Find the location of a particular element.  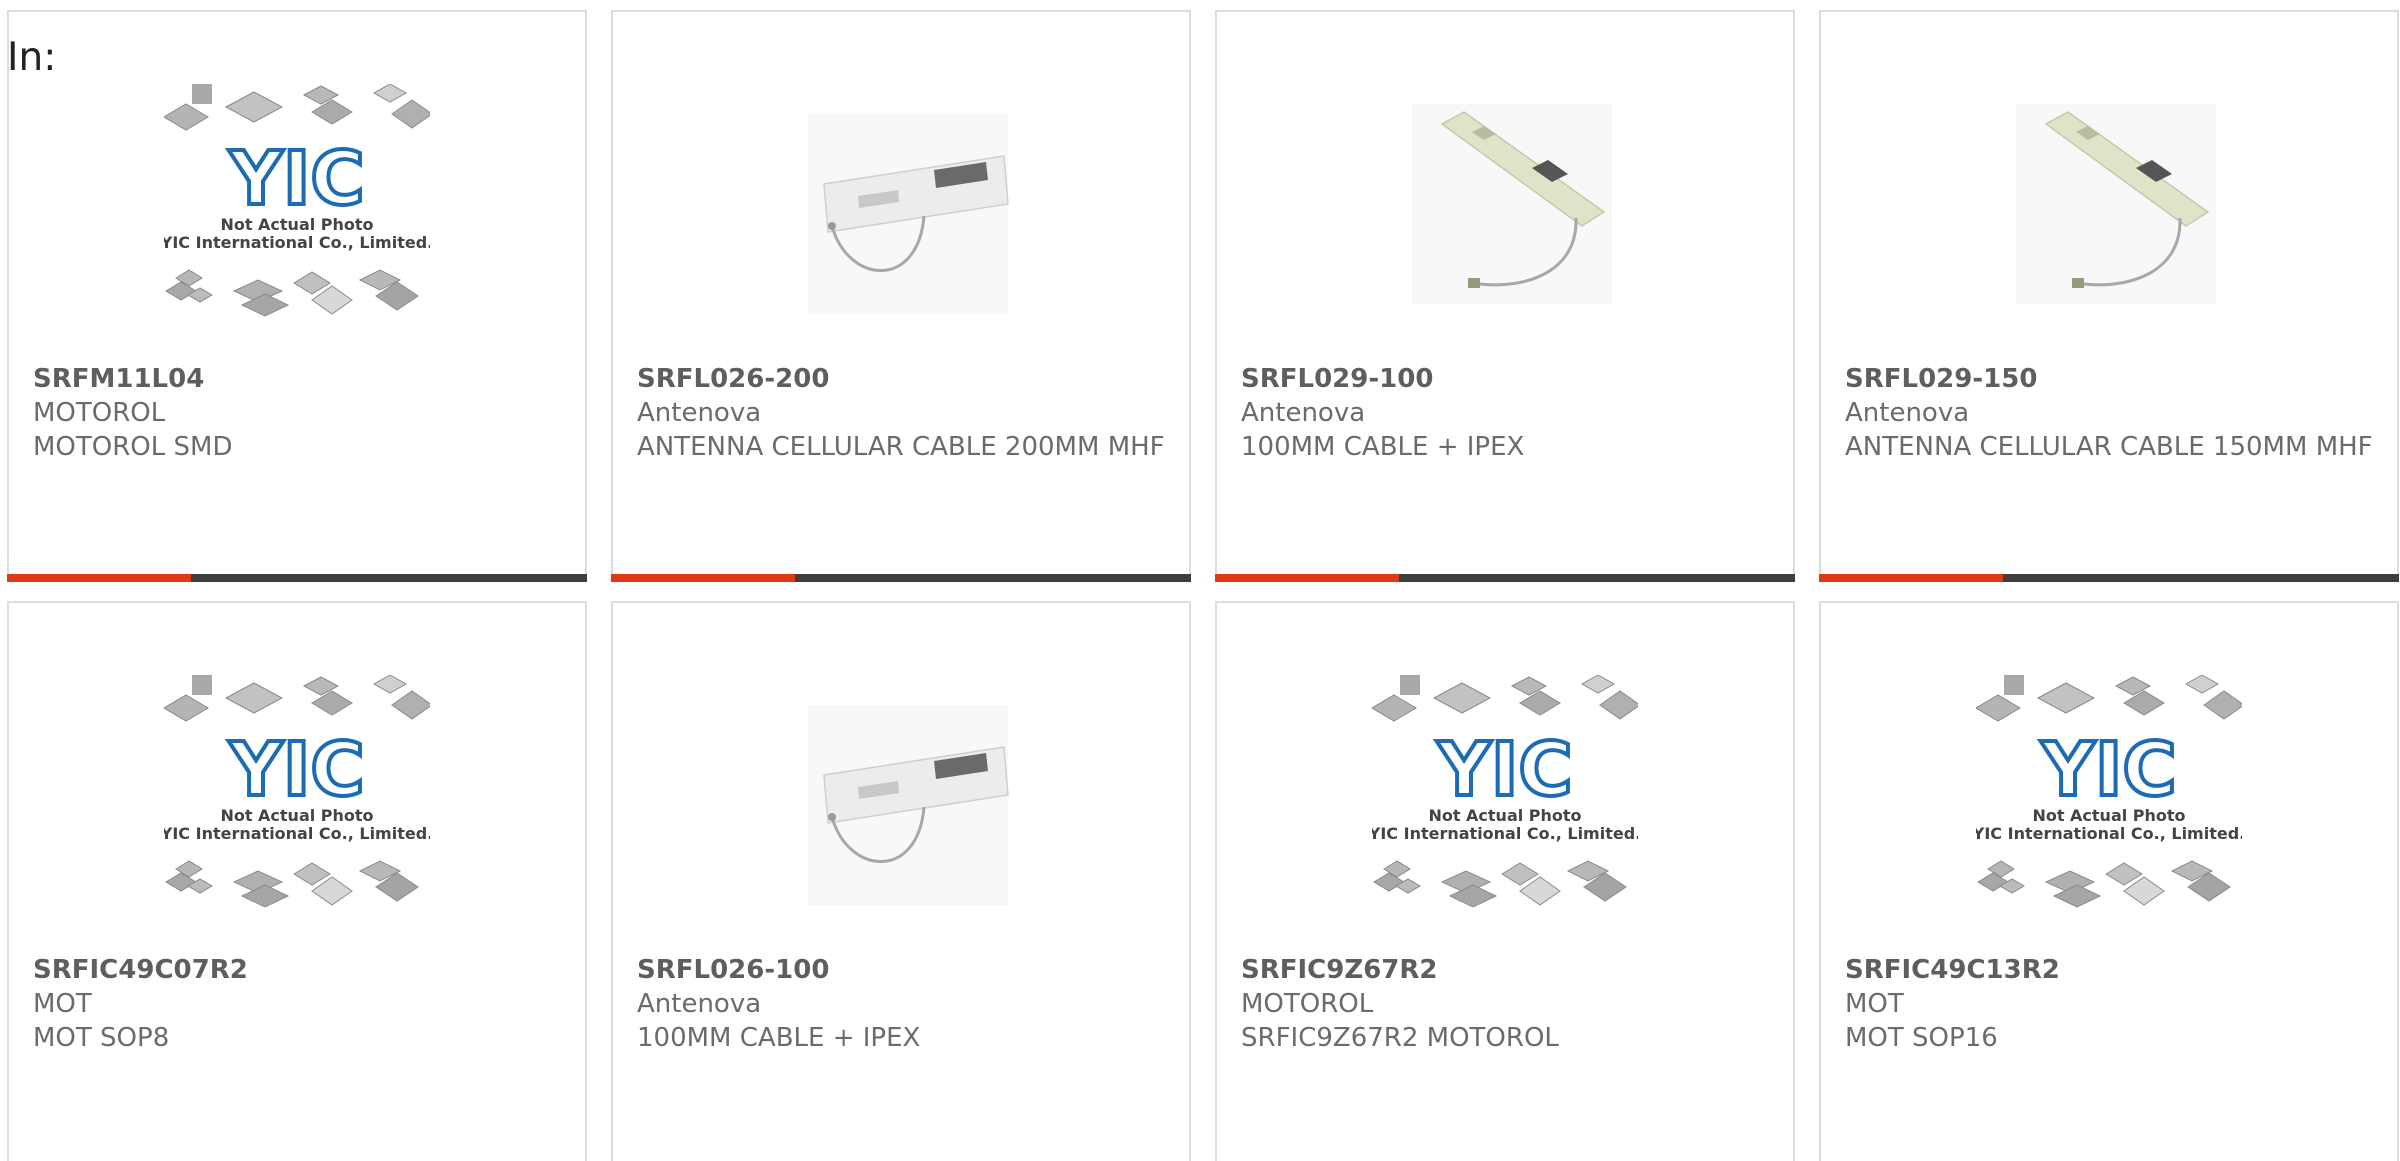

product-card: SRFL029-100 Antenova 100MM CABLE + IPEX is located at coordinates (1505, 296).